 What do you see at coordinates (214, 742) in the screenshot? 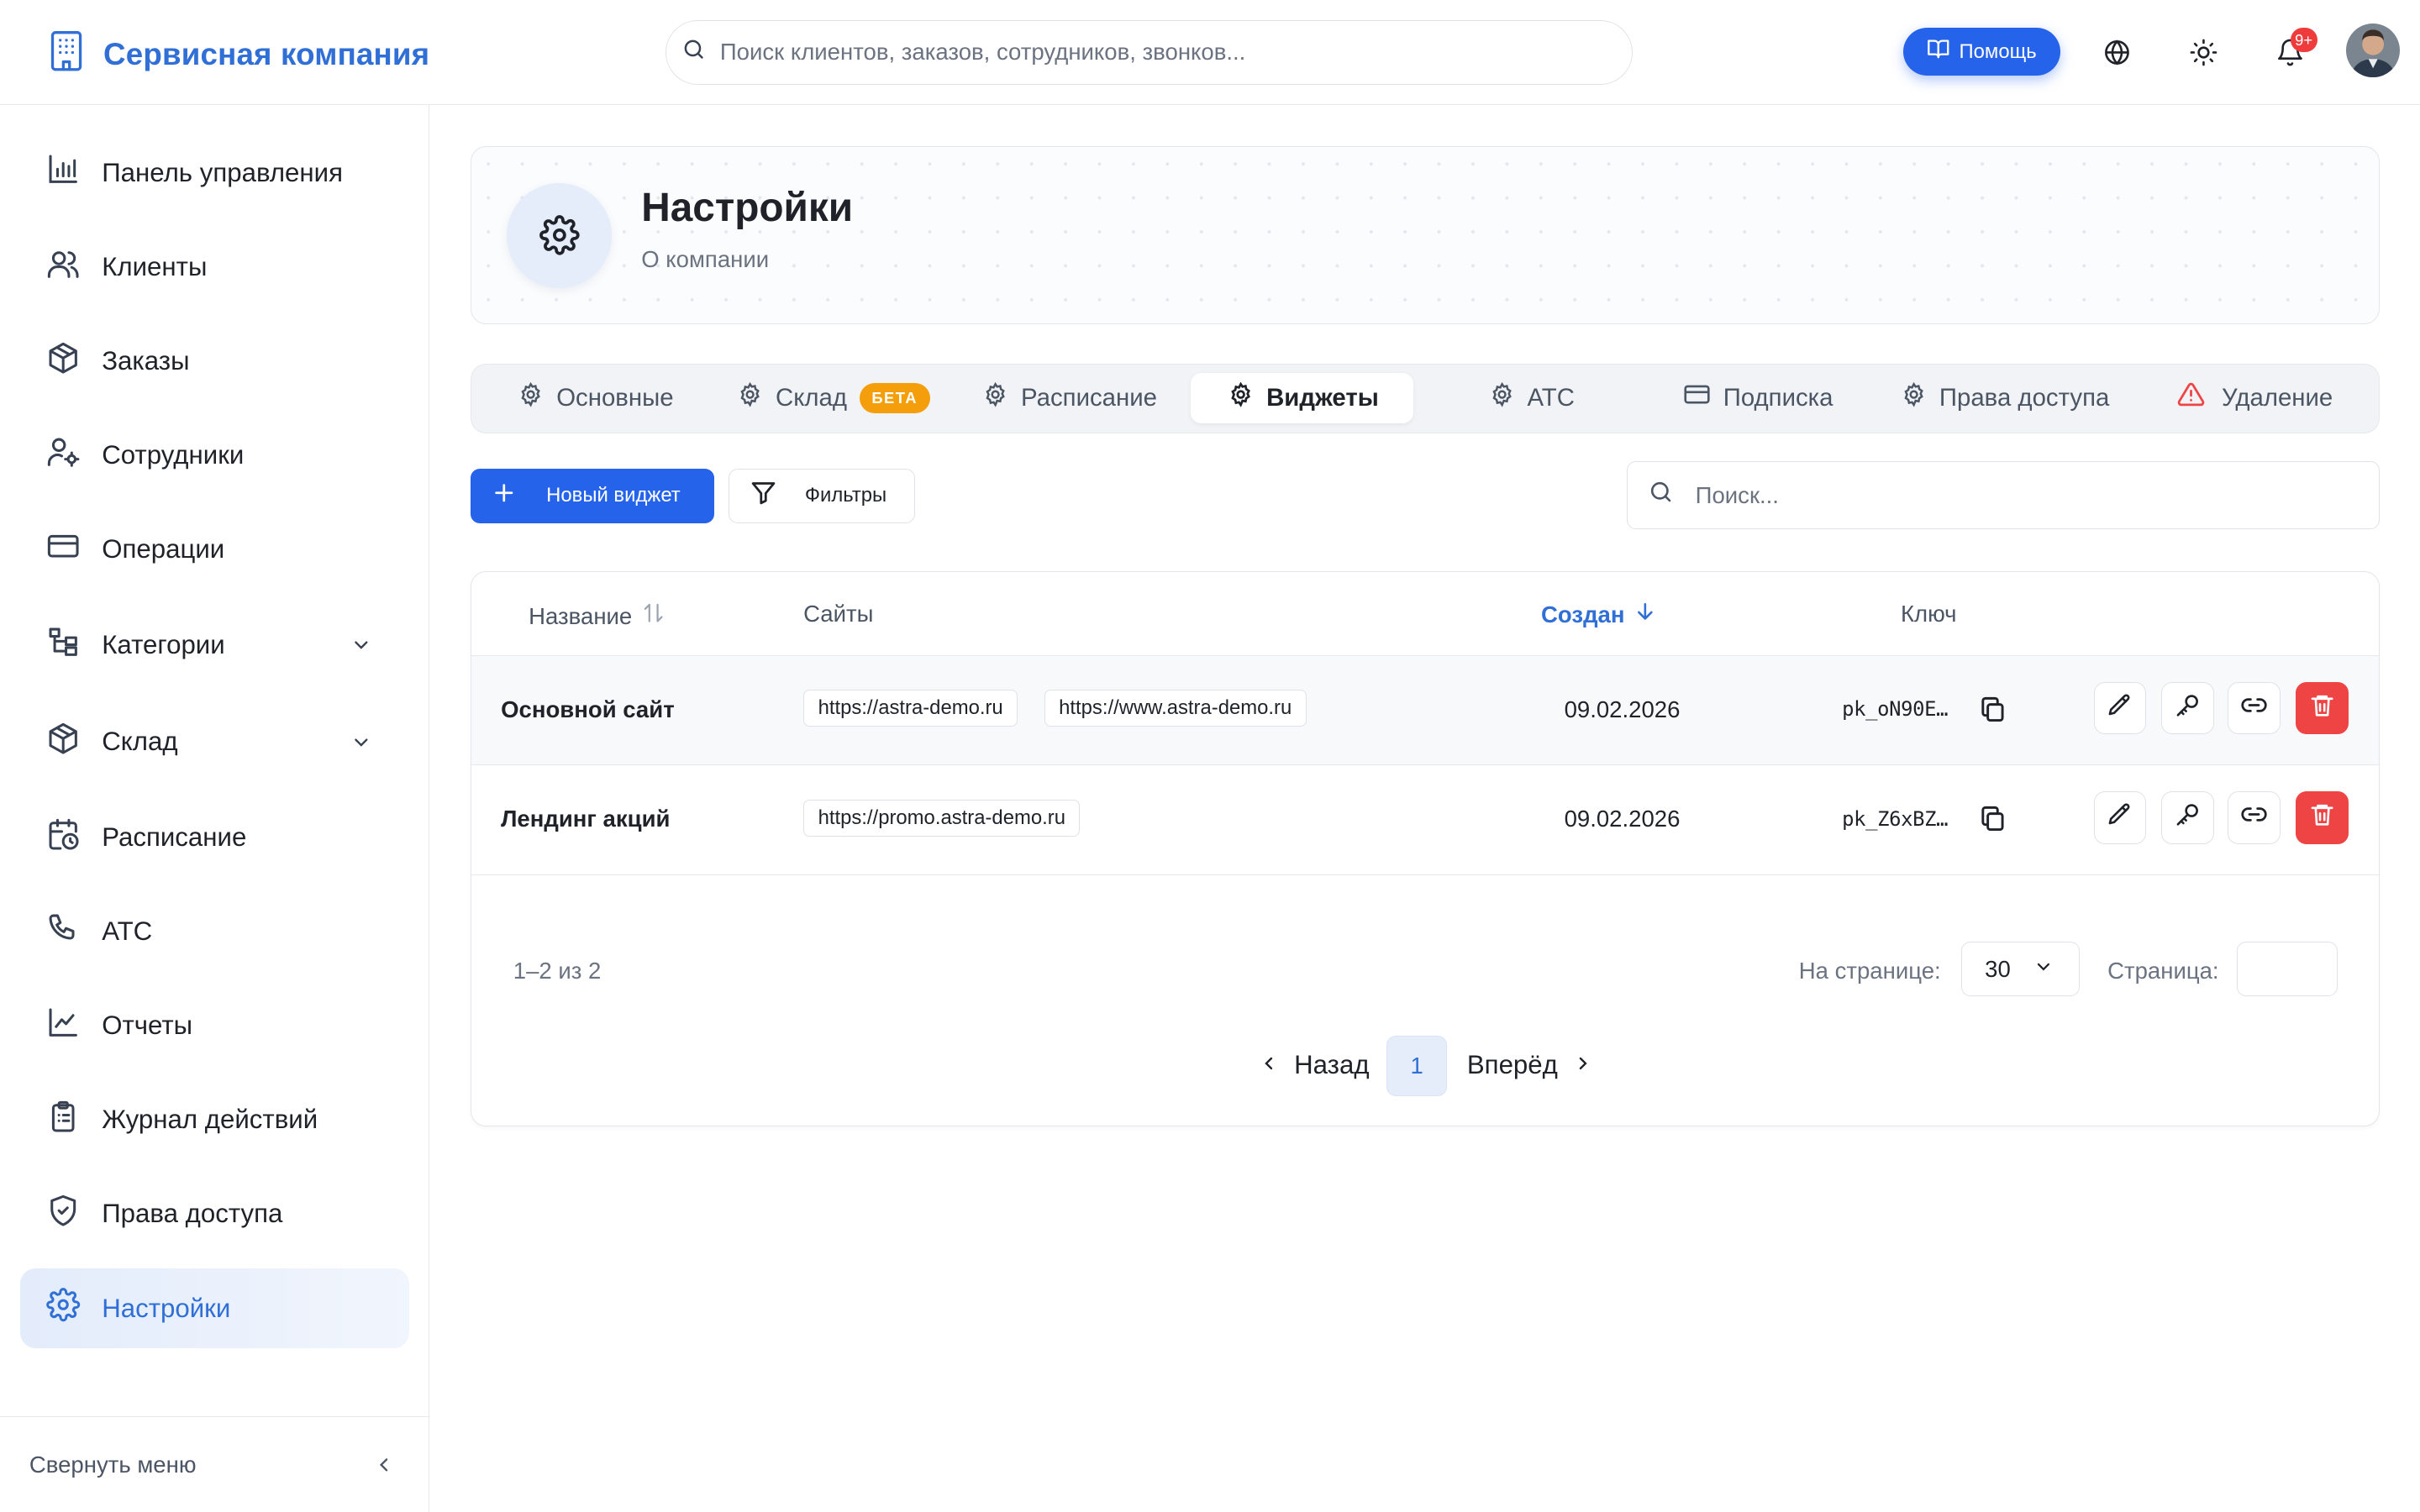
I see `sidebar-item-warehouse: Склад` at bounding box center [214, 742].